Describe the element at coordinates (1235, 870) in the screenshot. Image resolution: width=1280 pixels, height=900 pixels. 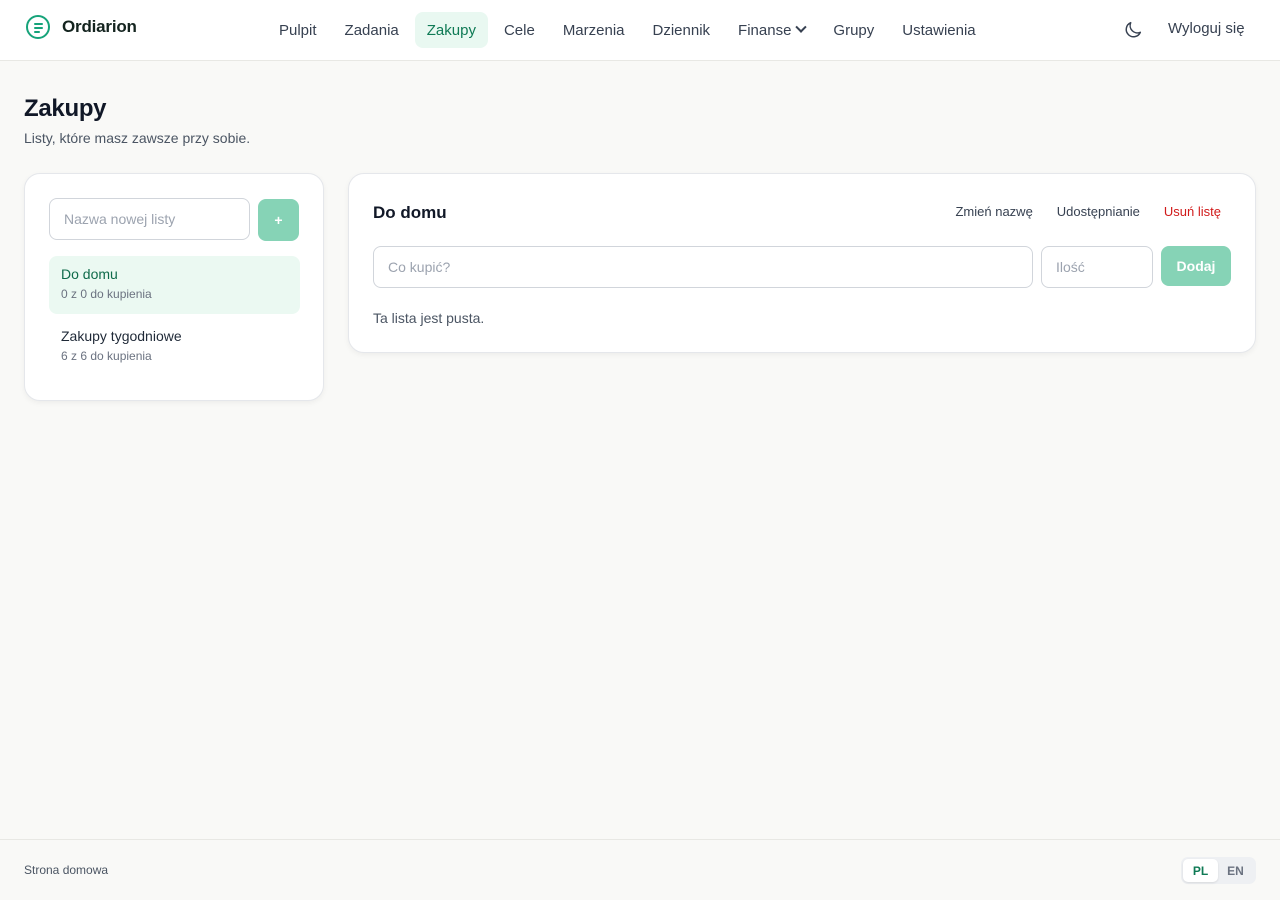
I see `language-en-button: EN` at that location.